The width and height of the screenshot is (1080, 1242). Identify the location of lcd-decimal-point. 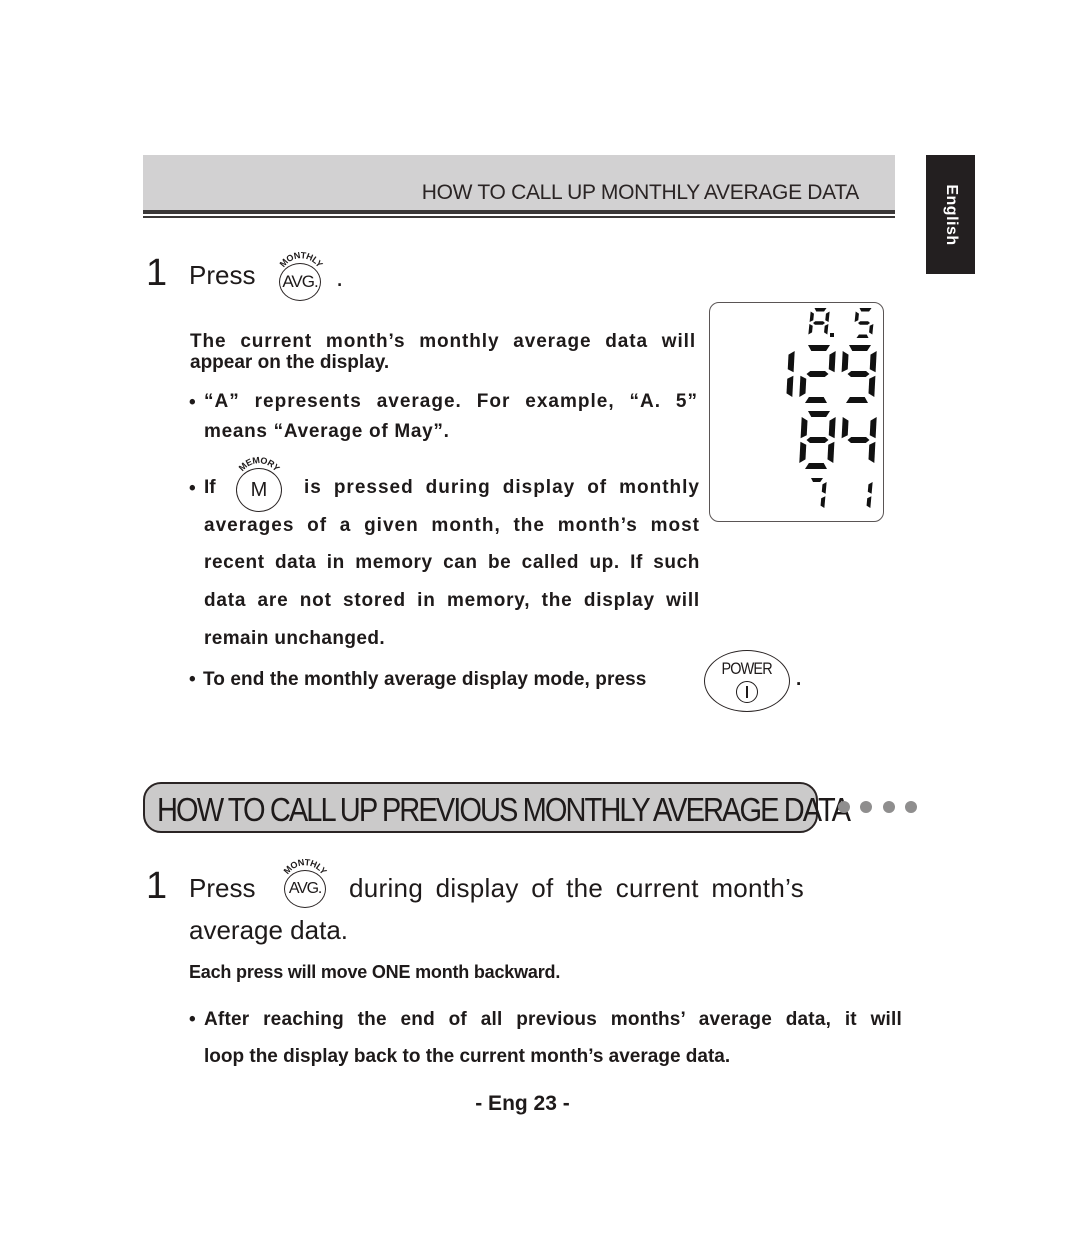
(832, 335).